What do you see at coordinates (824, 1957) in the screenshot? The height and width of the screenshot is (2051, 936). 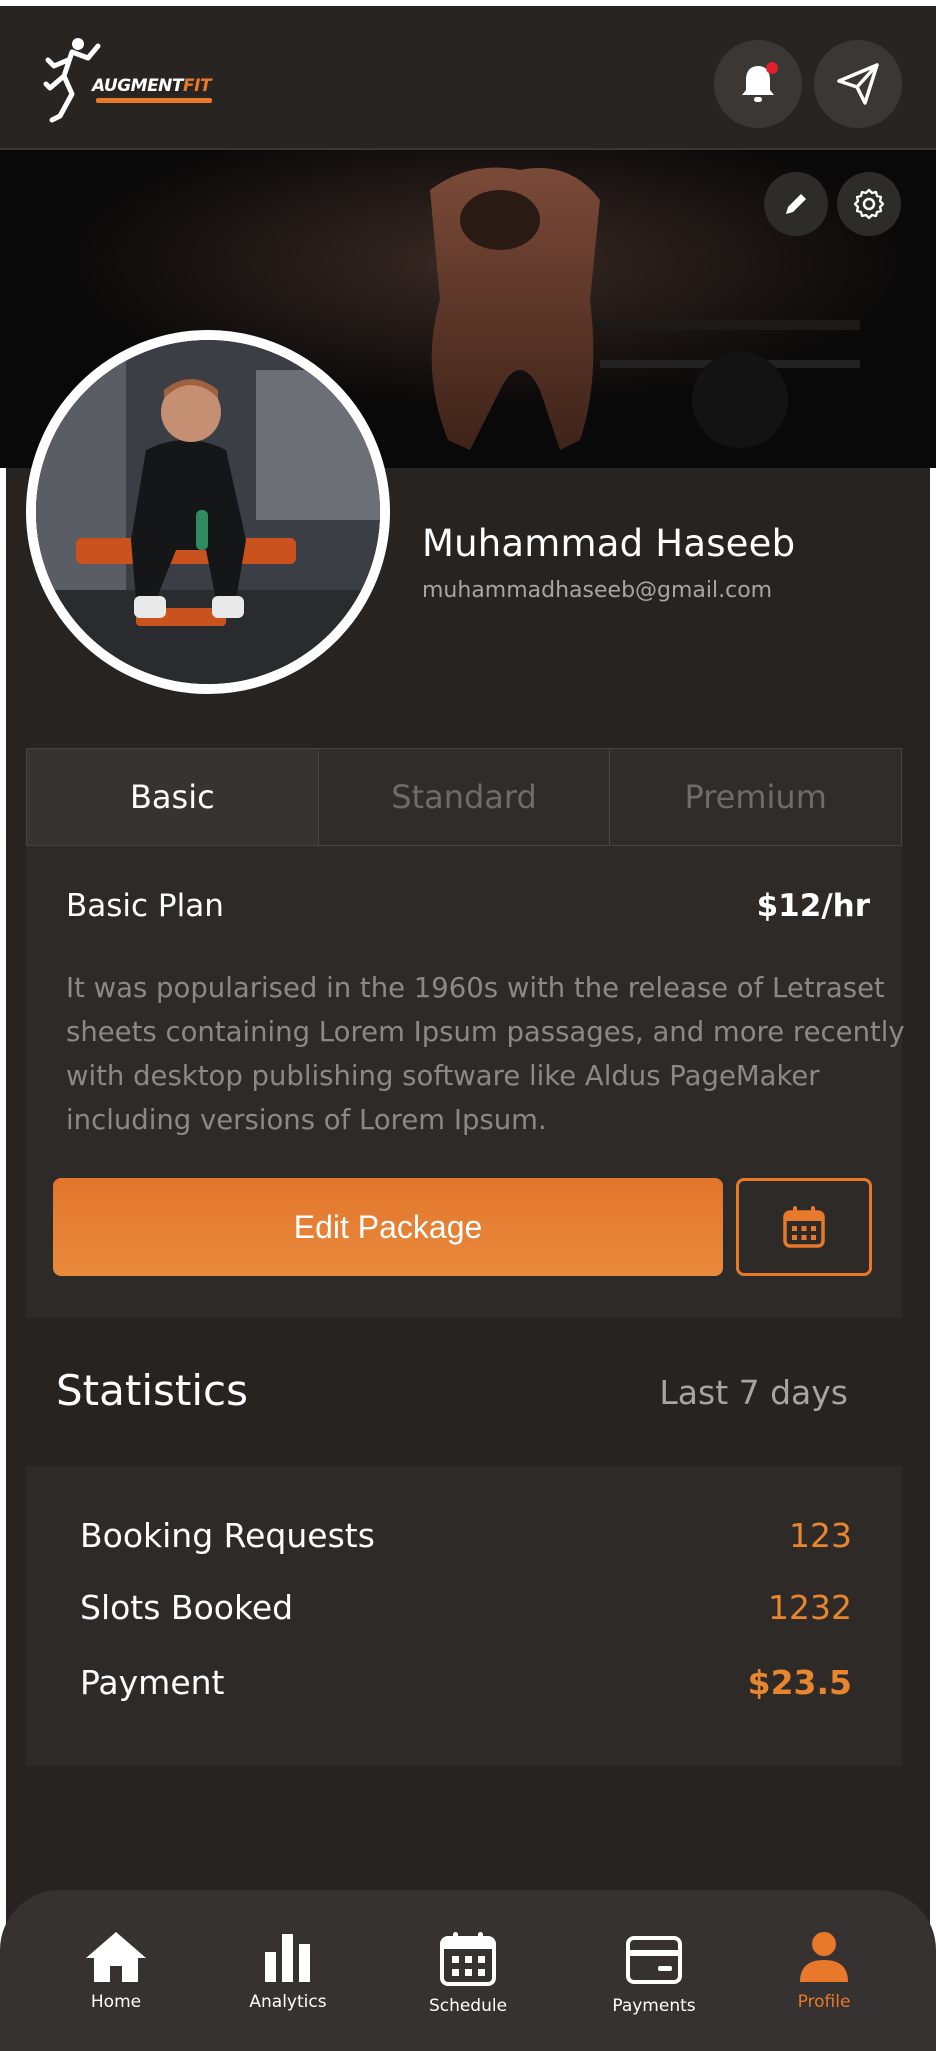 I see `user-icon` at bounding box center [824, 1957].